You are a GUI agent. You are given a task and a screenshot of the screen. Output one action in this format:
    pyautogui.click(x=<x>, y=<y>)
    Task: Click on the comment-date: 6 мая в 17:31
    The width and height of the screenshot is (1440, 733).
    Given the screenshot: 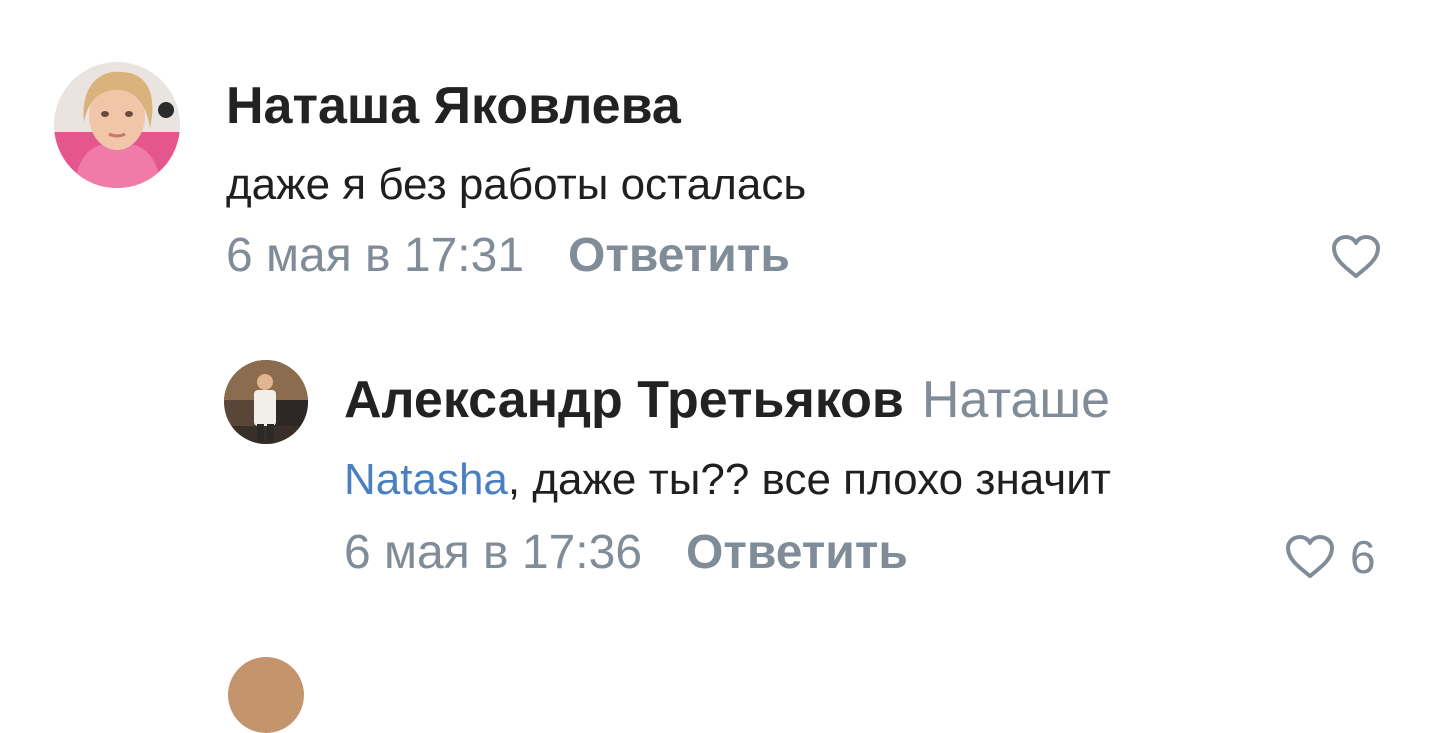 What is the action you would take?
    pyautogui.click(x=375, y=255)
    